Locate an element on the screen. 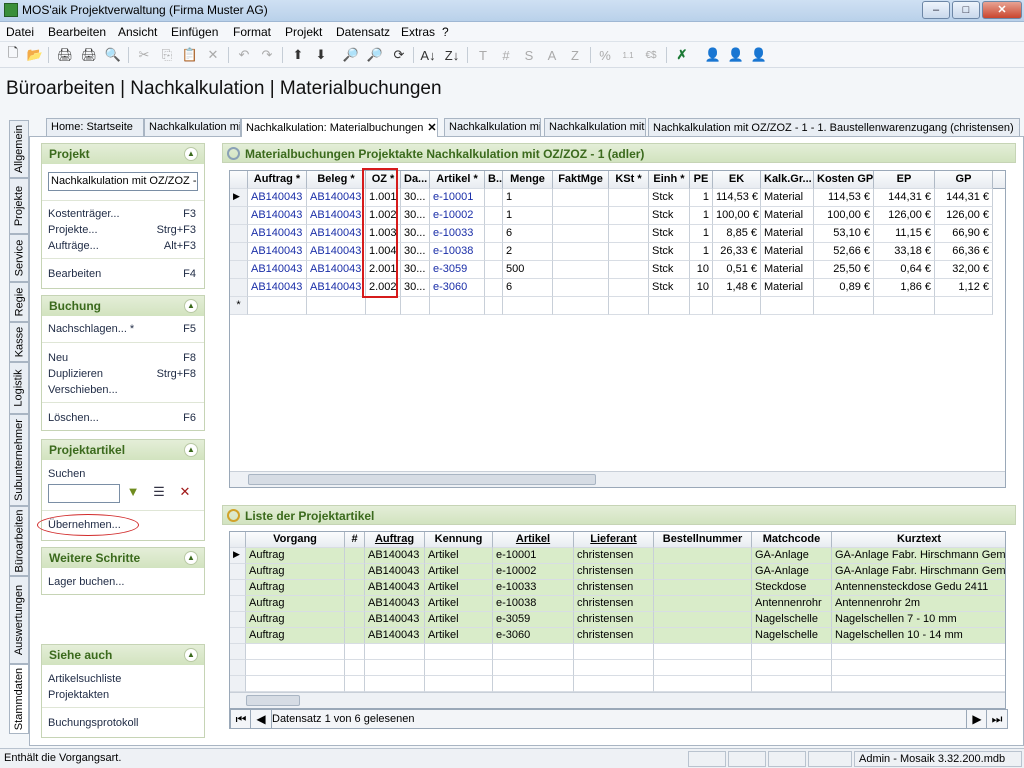 The image size is (1024, 768). table-cell: 52,66 € is located at coordinates (844, 252).